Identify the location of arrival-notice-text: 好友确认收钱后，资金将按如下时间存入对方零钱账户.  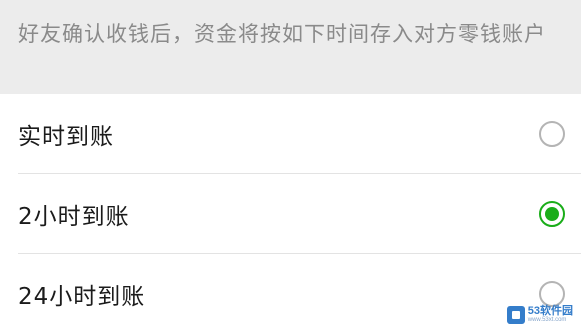
(282, 34).